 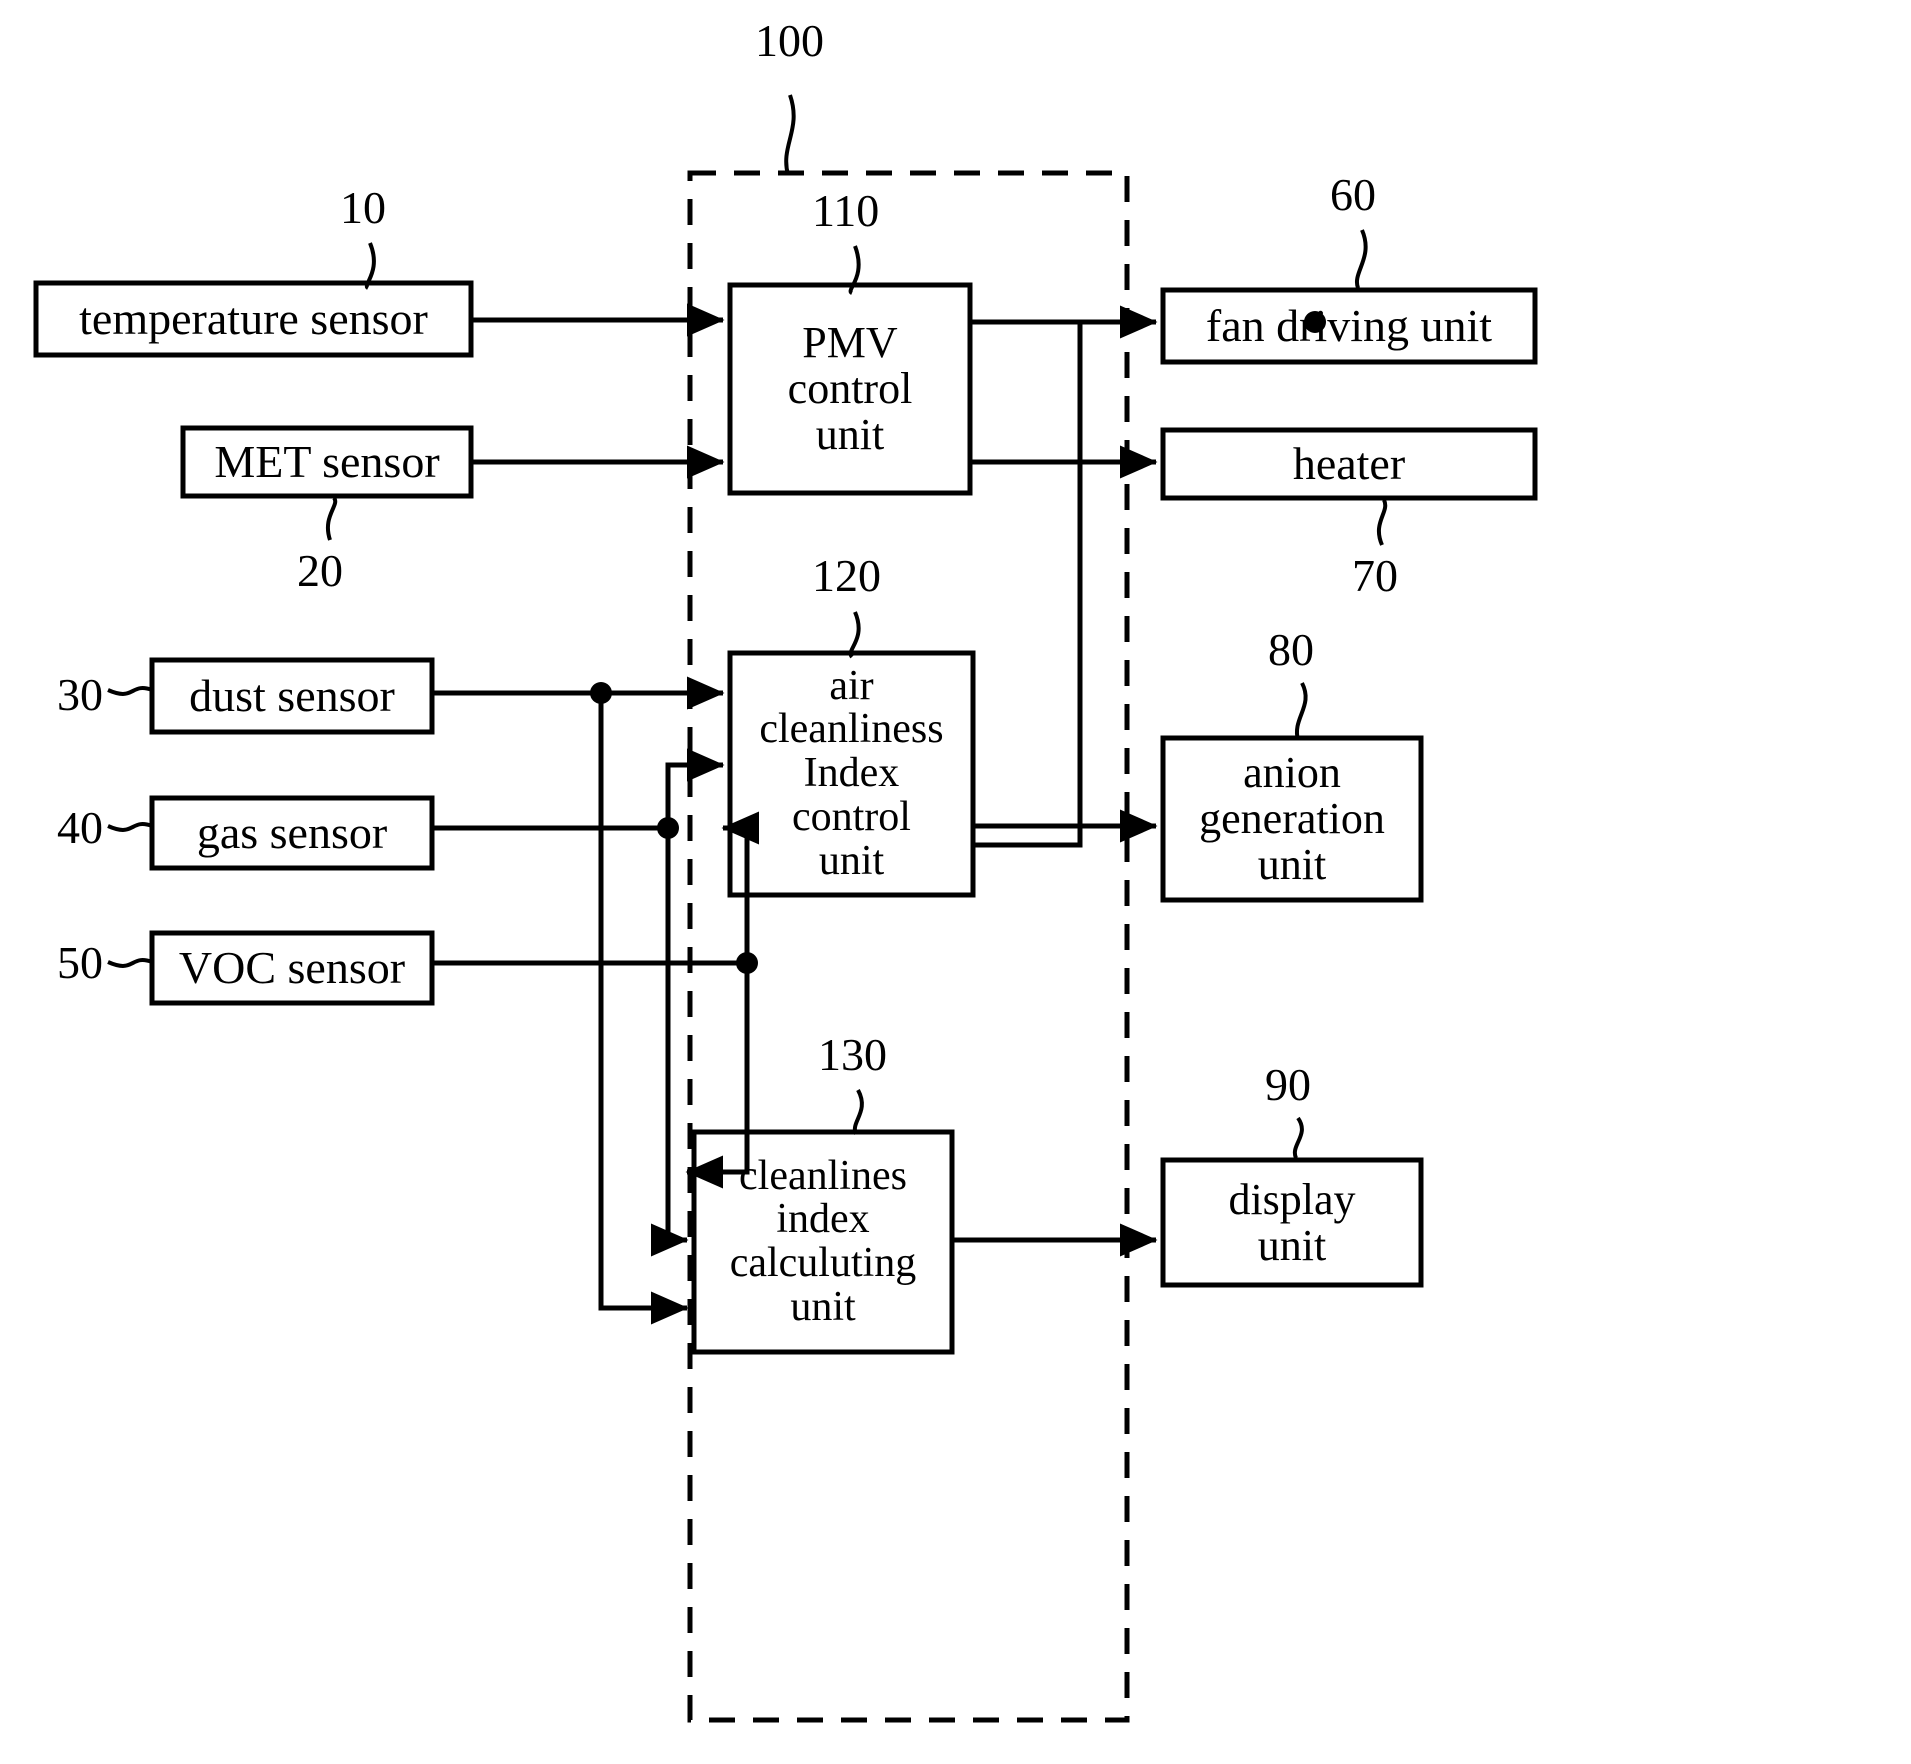 What do you see at coordinates (1349, 326) in the screenshot?
I see `block-fan-driving-unit` at bounding box center [1349, 326].